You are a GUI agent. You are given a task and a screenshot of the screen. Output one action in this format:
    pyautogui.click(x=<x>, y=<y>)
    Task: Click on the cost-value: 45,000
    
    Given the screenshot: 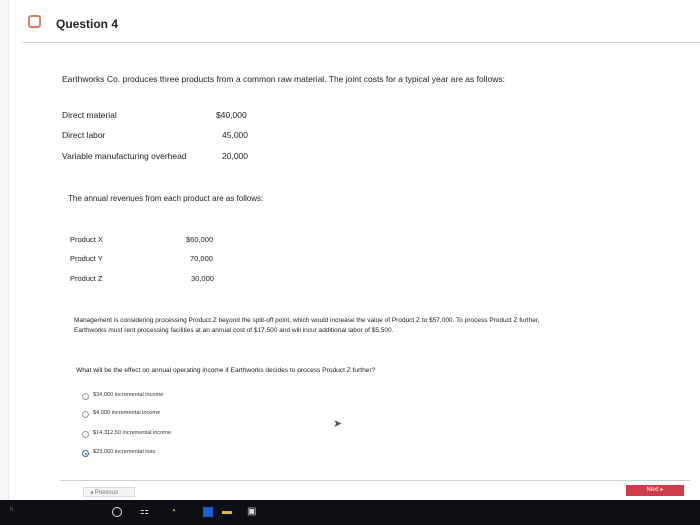 What is the action you would take?
    pyautogui.click(x=235, y=135)
    